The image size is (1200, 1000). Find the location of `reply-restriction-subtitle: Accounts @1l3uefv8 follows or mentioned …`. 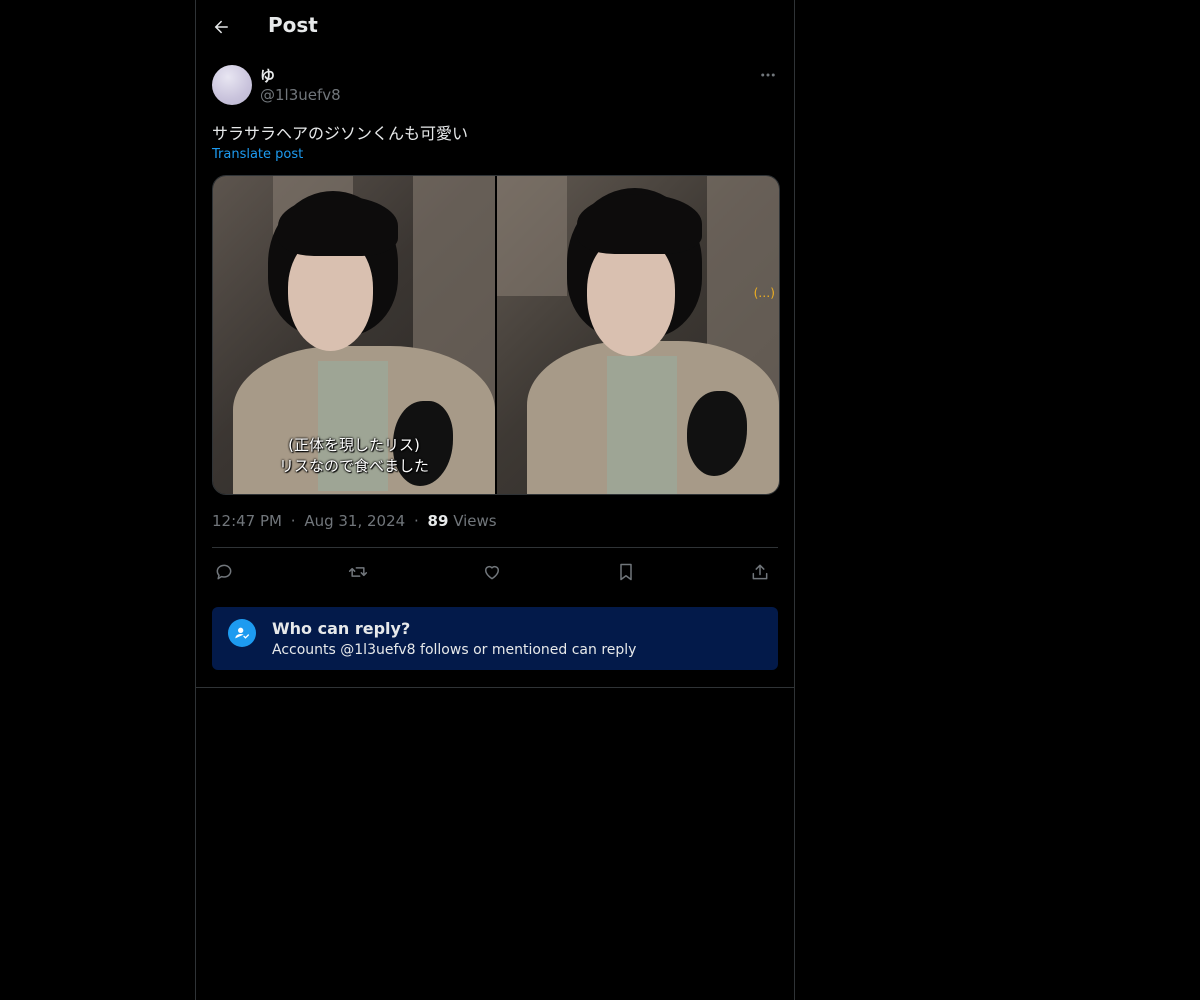

reply-restriction-subtitle: Accounts @1l3uefv8 follows or mentioned … is located at coordinates (454, 650).